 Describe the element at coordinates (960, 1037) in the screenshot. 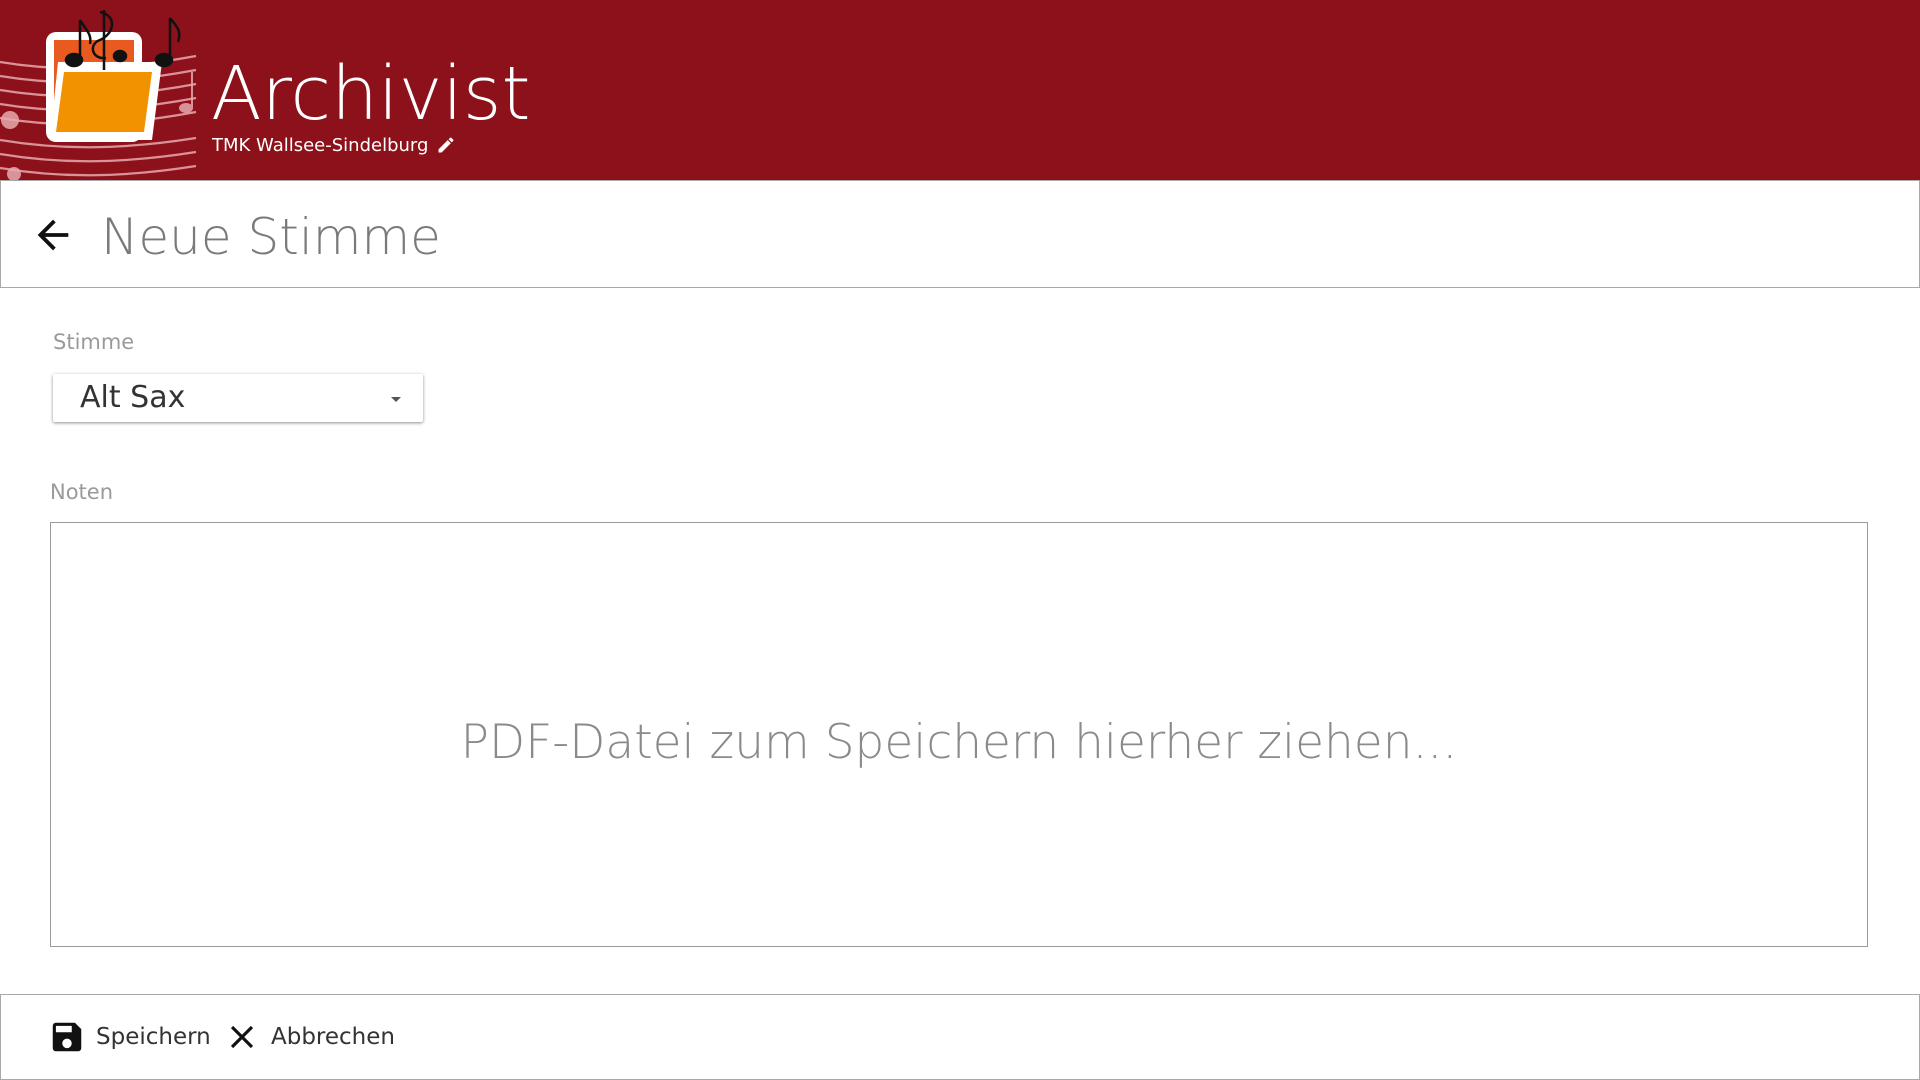

I see `command-bar: Speichern Abbrechen` at that location.